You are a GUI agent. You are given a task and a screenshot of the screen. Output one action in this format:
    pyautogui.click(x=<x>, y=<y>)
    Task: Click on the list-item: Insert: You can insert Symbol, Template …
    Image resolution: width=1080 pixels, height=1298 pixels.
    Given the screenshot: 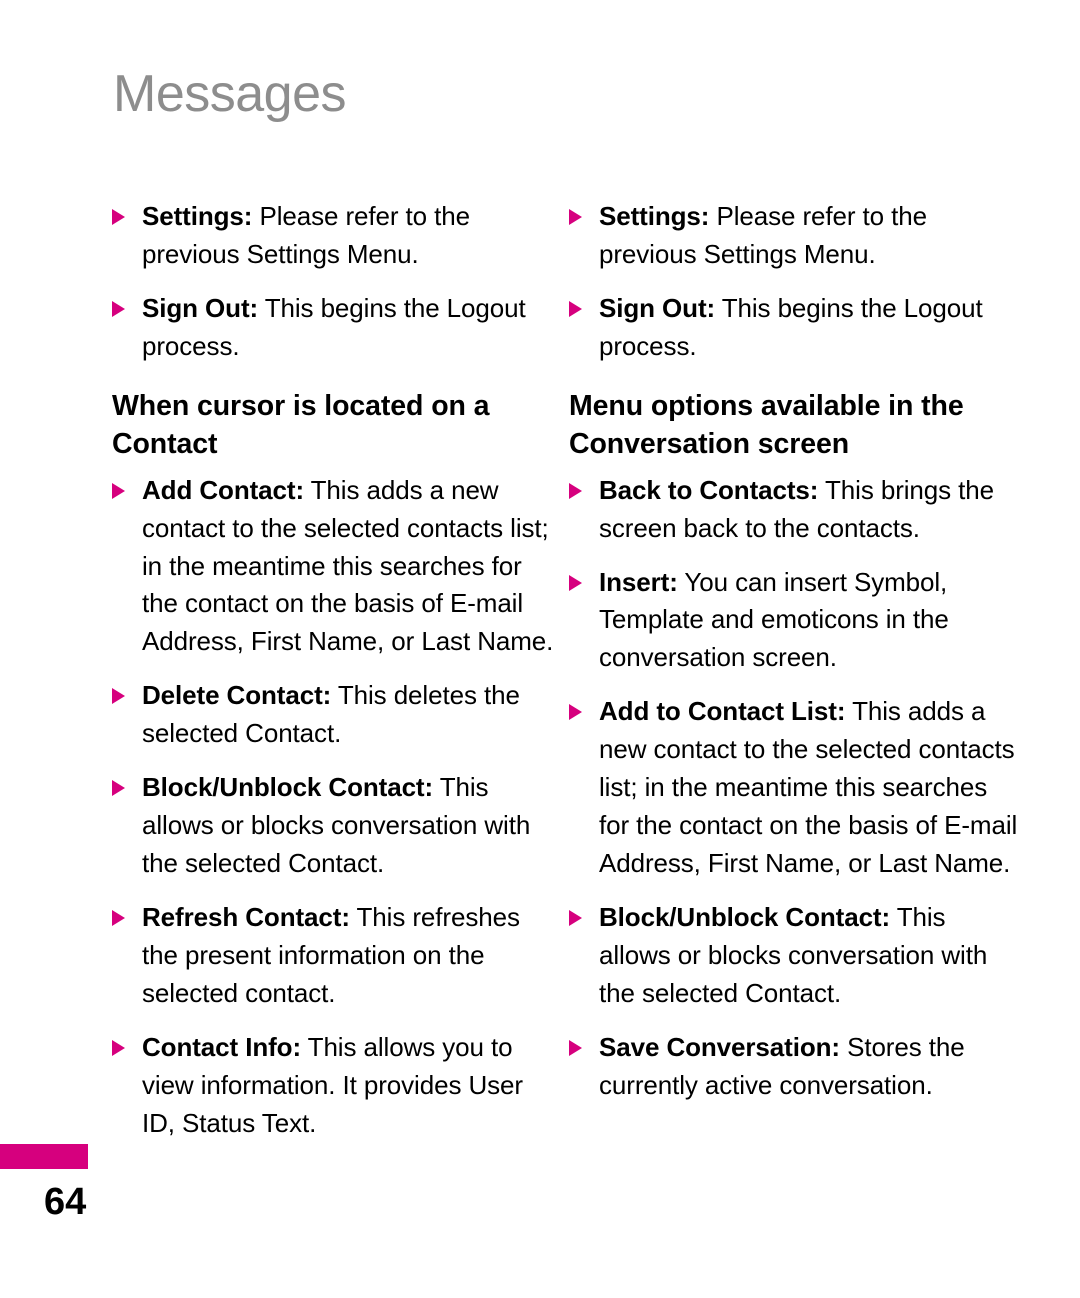 What is the action you would take?
    pyautogui.click(x=794, y=621)
    